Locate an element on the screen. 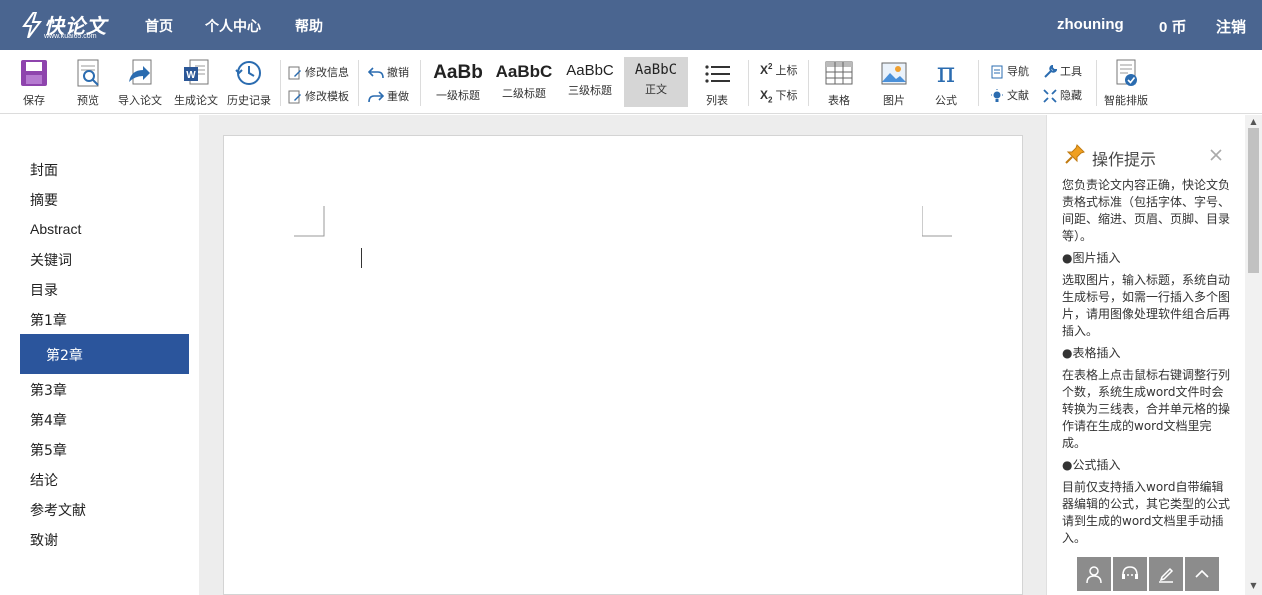 The width and height of the screenshot is (1262, 595). scroll-down-arrow-icon: ▼ is located at coordinates (1253, 585).